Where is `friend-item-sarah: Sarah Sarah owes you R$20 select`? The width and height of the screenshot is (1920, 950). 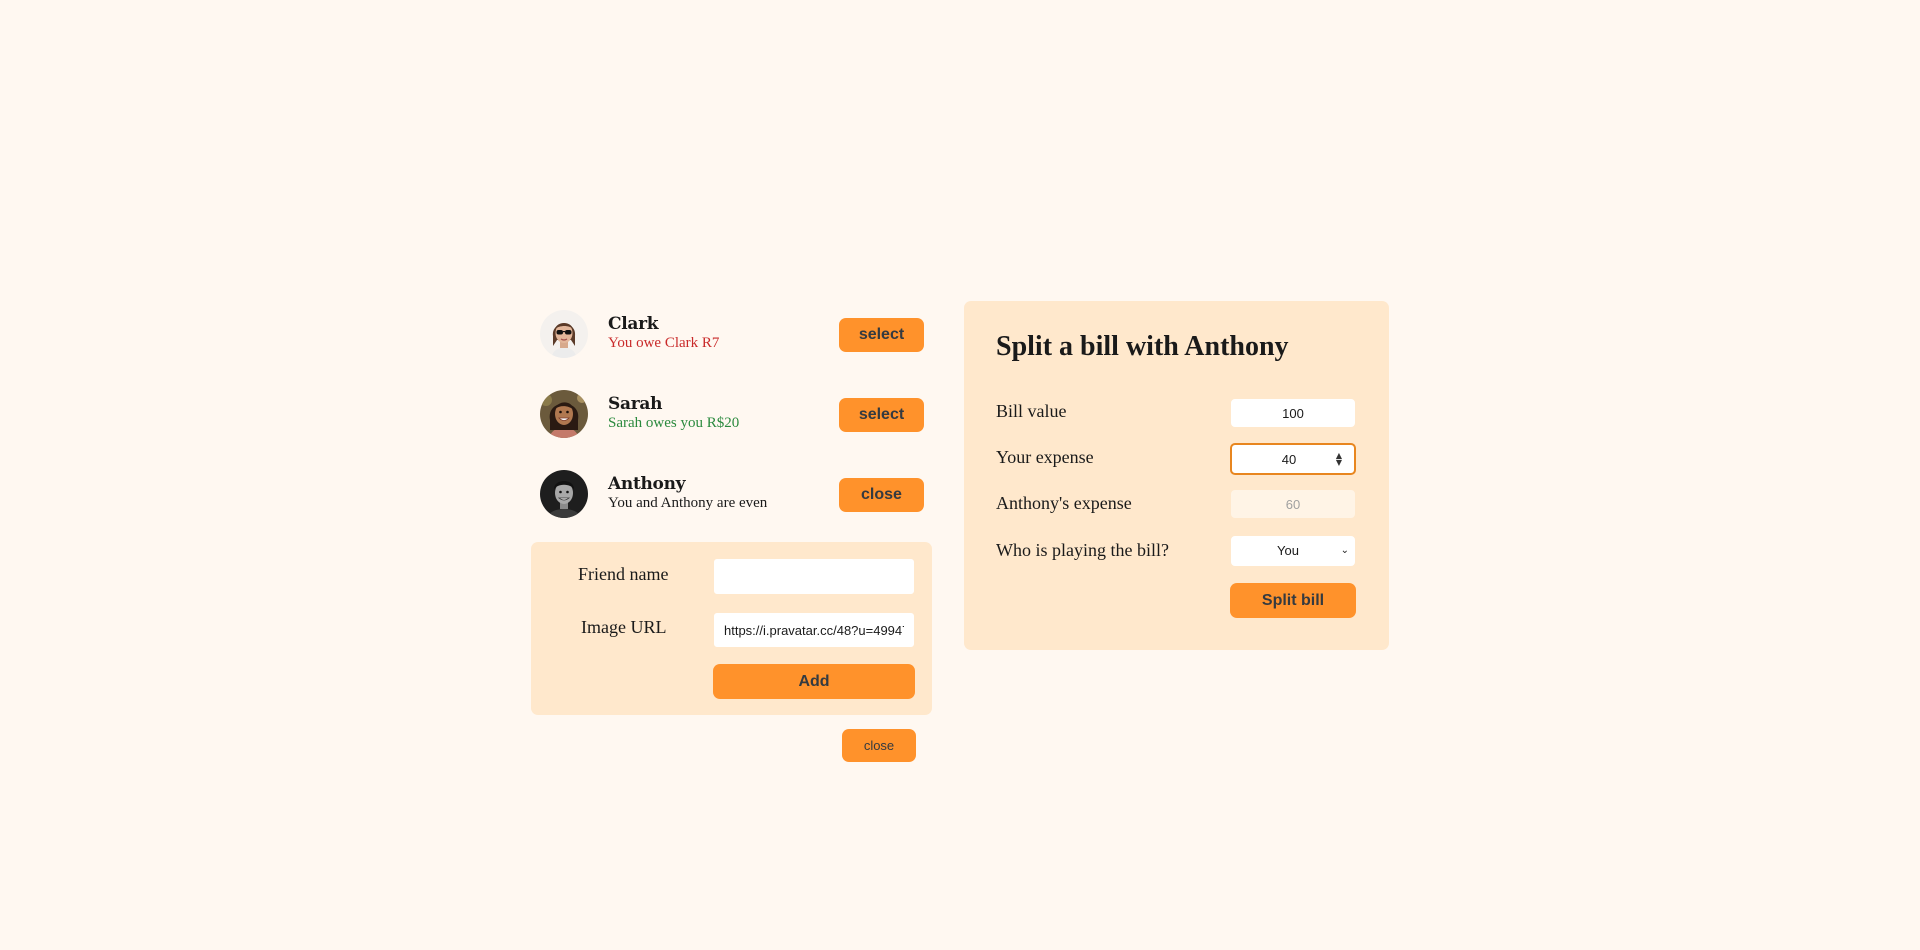 friend-item-sarah: Sarah Sarah owes you R$20 select is located at coordinates (732, 421).